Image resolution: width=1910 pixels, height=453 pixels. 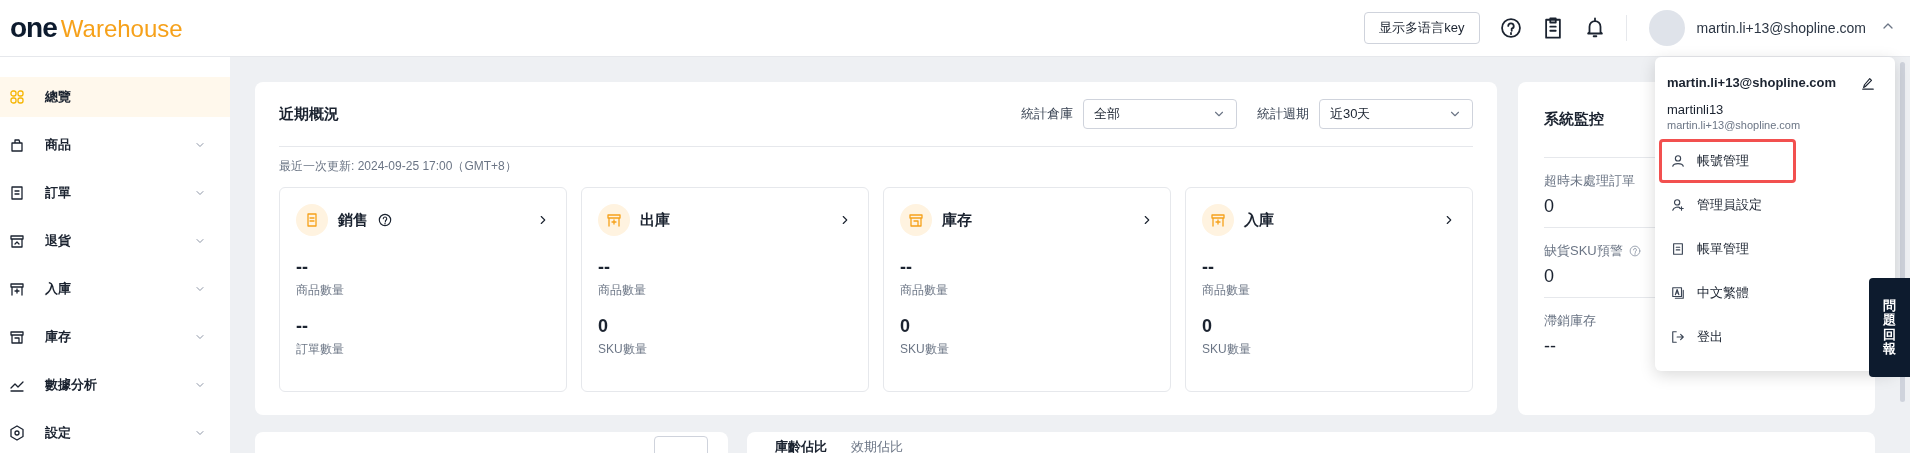 I want to click on stat-card: 出庫 -- 商品數量 0 SKU數量, so click(x=725, y=289).